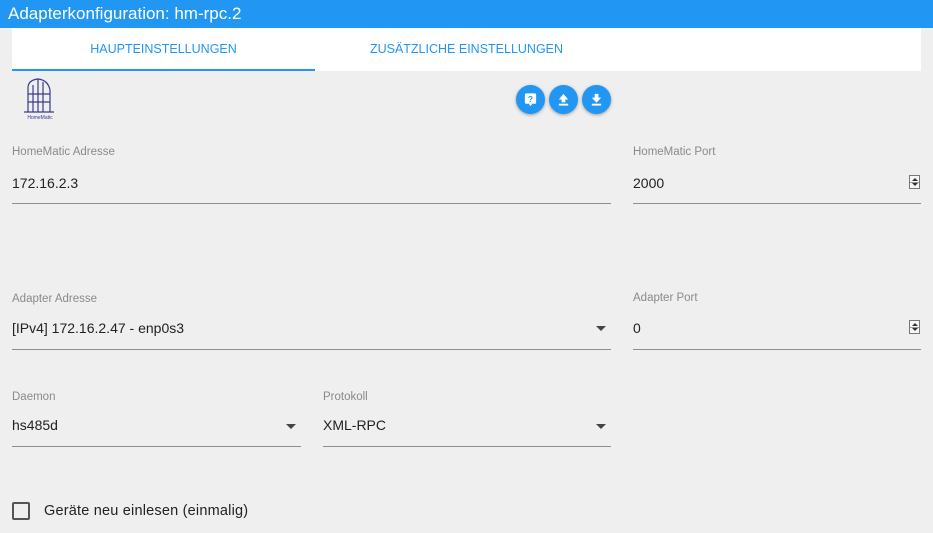  I want to click on download-button, so click(596, 99).